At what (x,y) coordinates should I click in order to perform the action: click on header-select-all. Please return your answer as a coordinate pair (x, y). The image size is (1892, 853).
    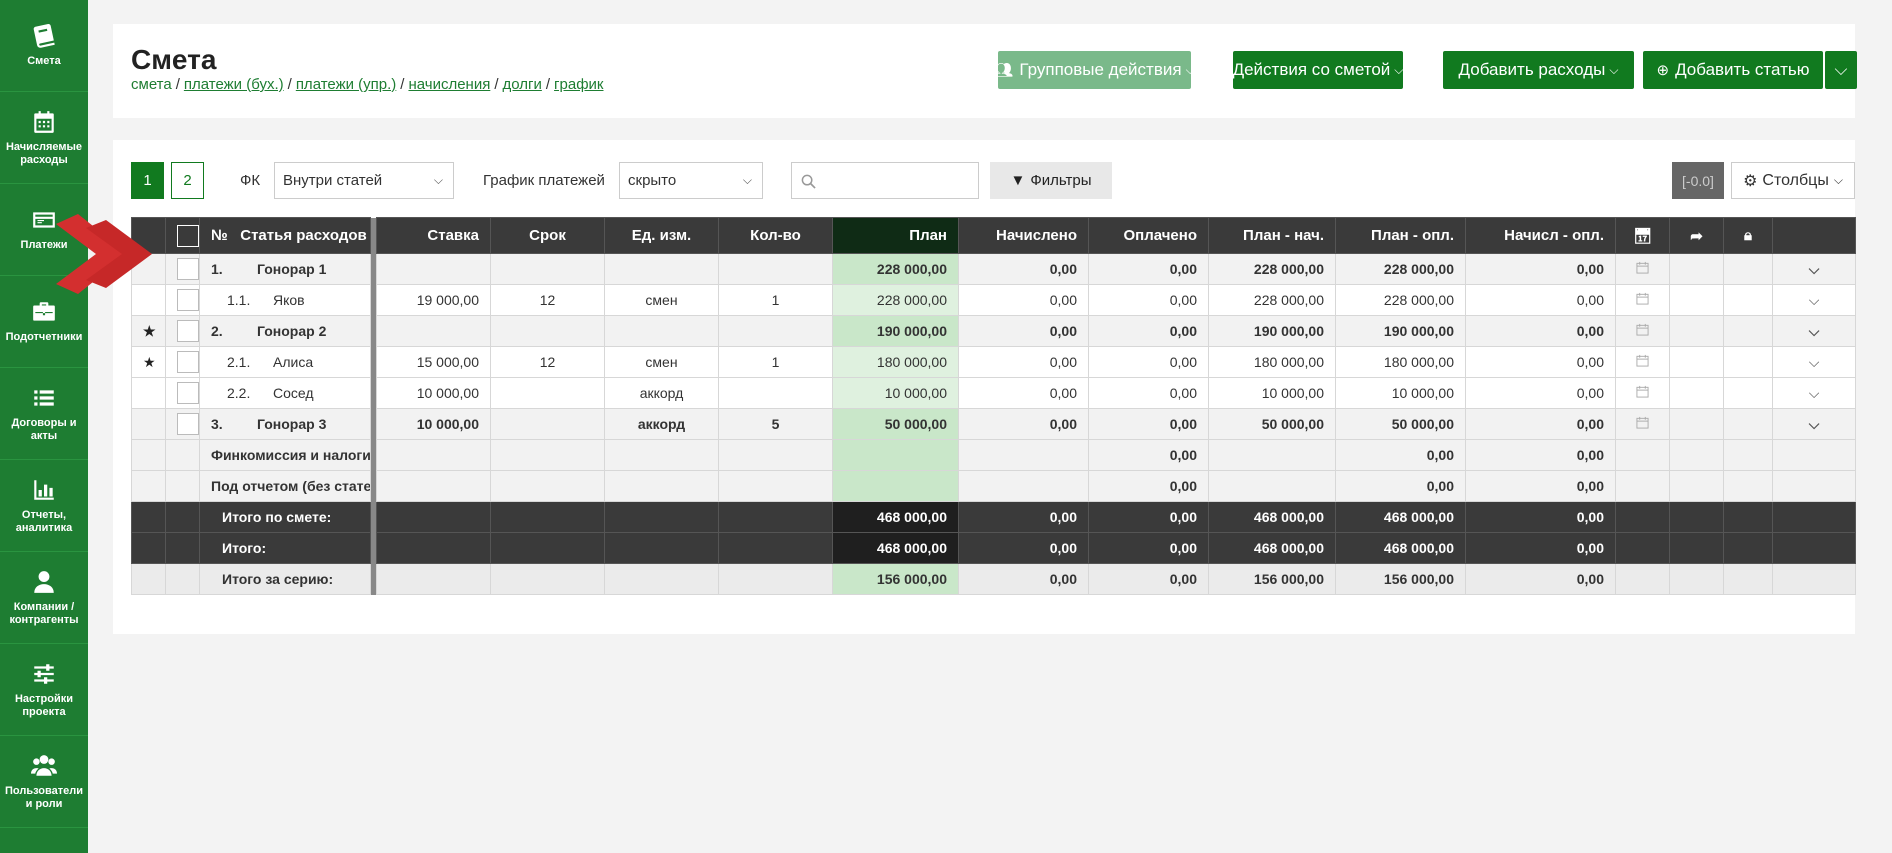
    Looking at the image, I should click on (182, 235).